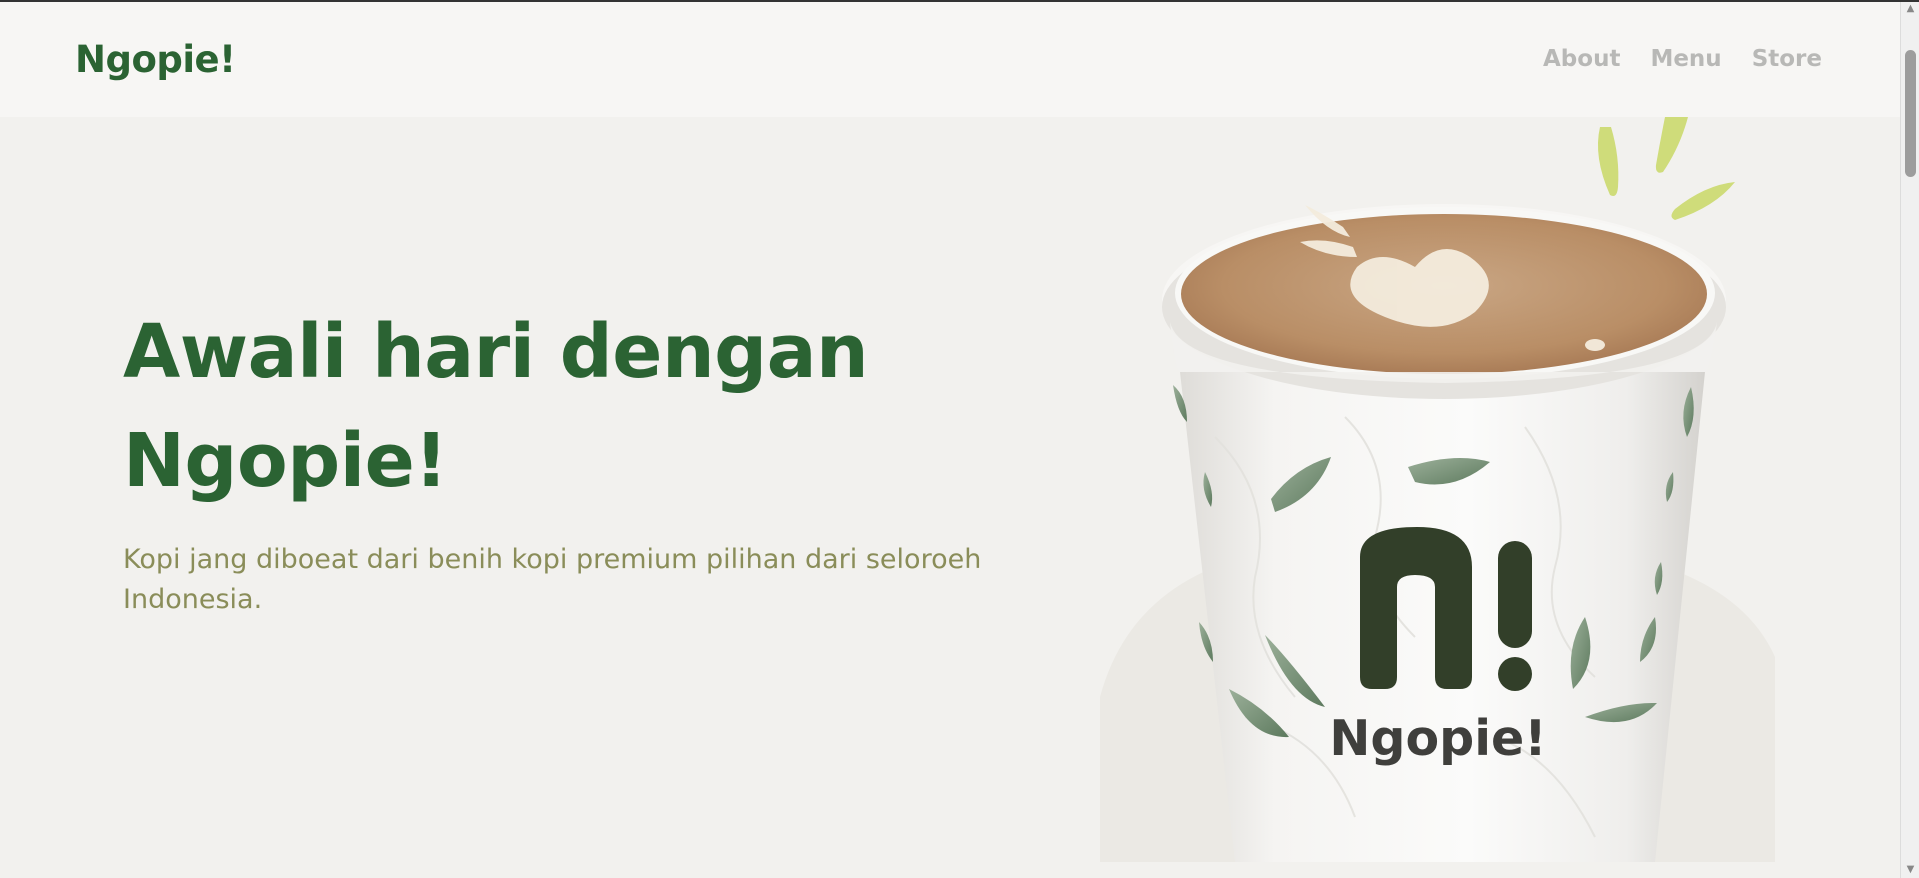 The image size is (1919, 878). Describe the element at coordinates (155, 59) in the screenshot. I see `brand-logo: Ngopie!` at that location.